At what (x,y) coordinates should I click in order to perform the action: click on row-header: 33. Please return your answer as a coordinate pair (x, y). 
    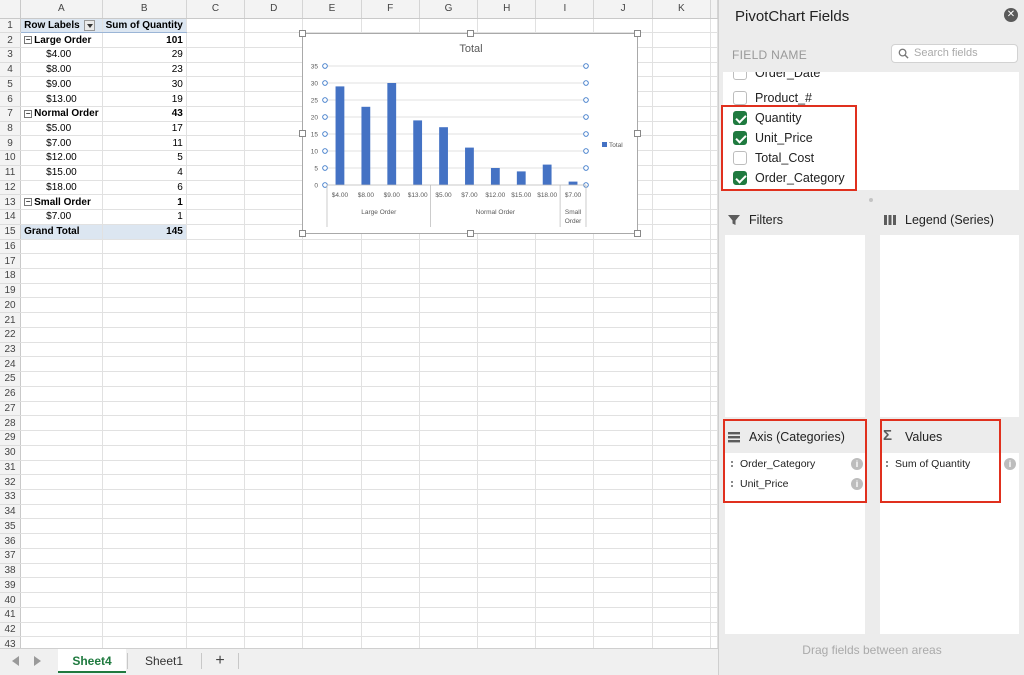
    Looking at the image, I should click on (11, 497).